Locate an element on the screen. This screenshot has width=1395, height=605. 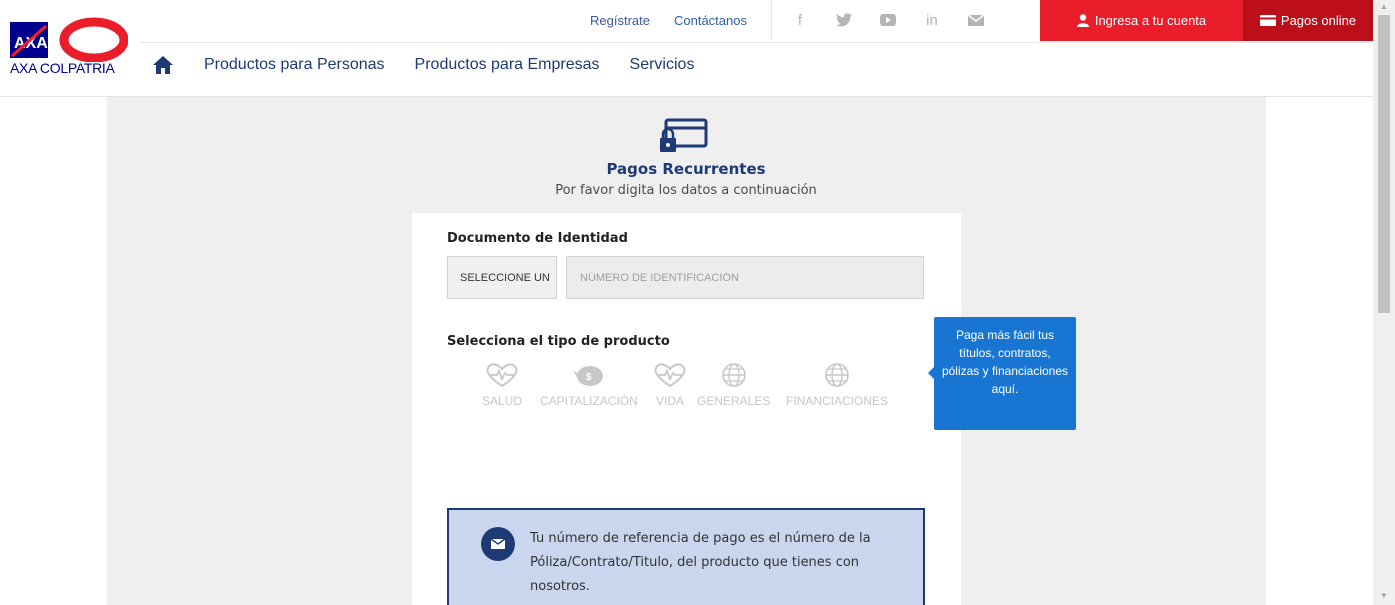
axa-logo-icon: AXA is located at coordinates (69, 40).